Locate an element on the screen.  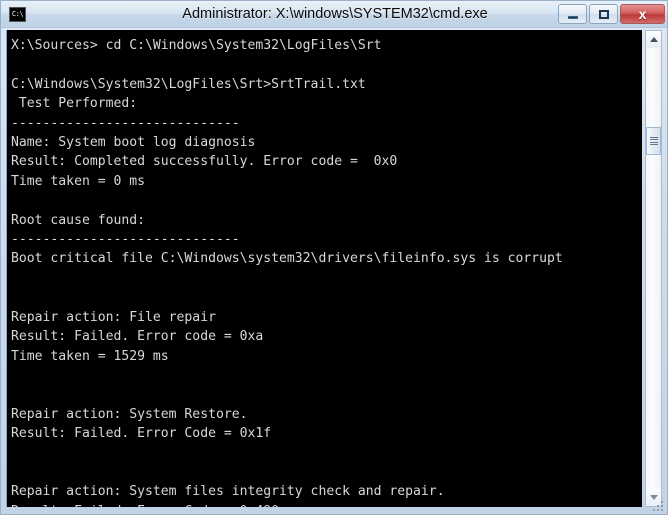
scroll-up-button is located at coordinates (653, 39).